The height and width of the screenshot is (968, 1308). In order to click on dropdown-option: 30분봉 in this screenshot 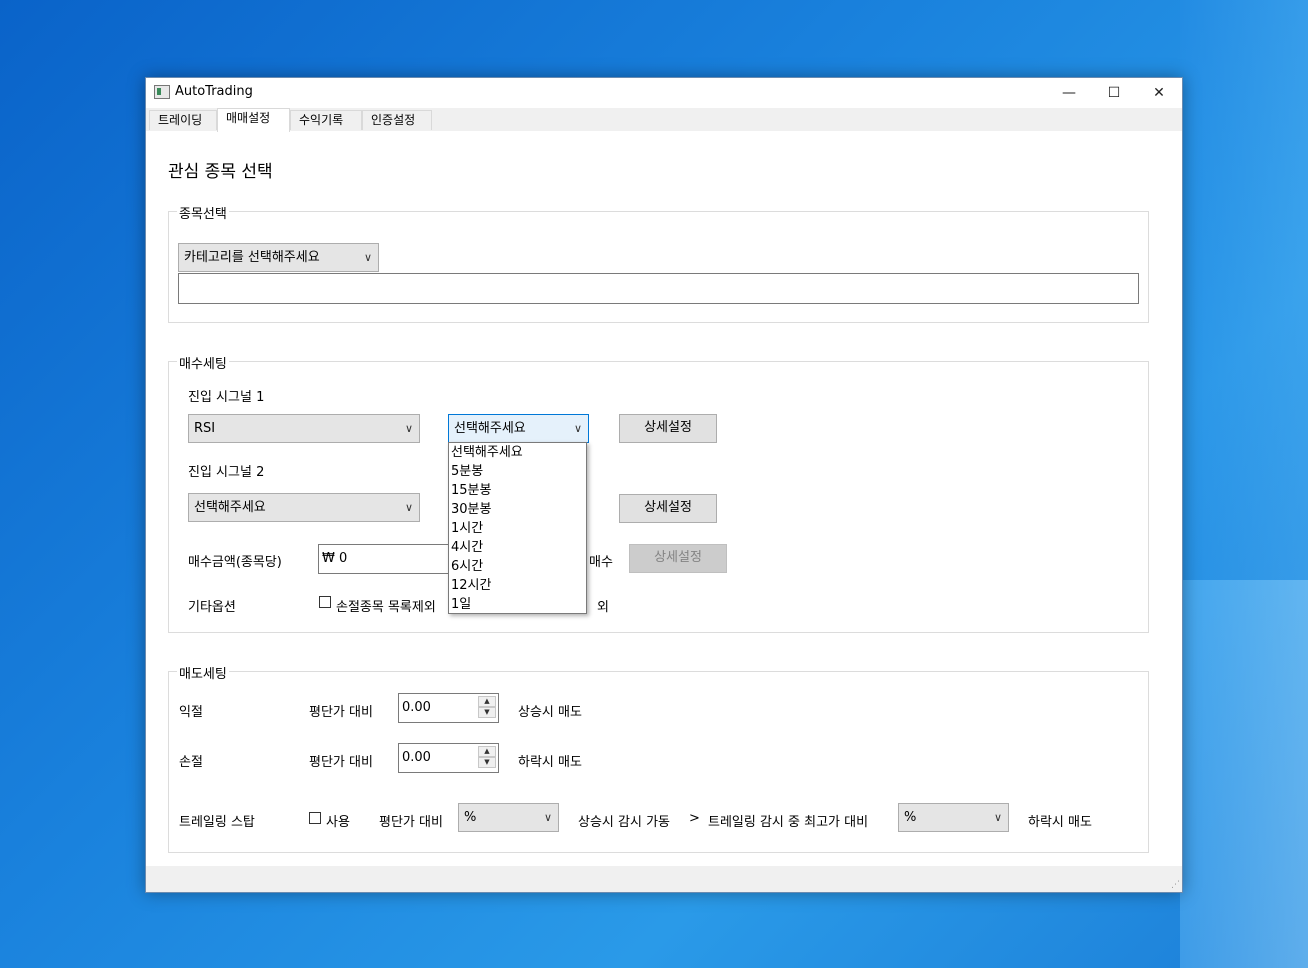, I will do `click(471, 509)`.